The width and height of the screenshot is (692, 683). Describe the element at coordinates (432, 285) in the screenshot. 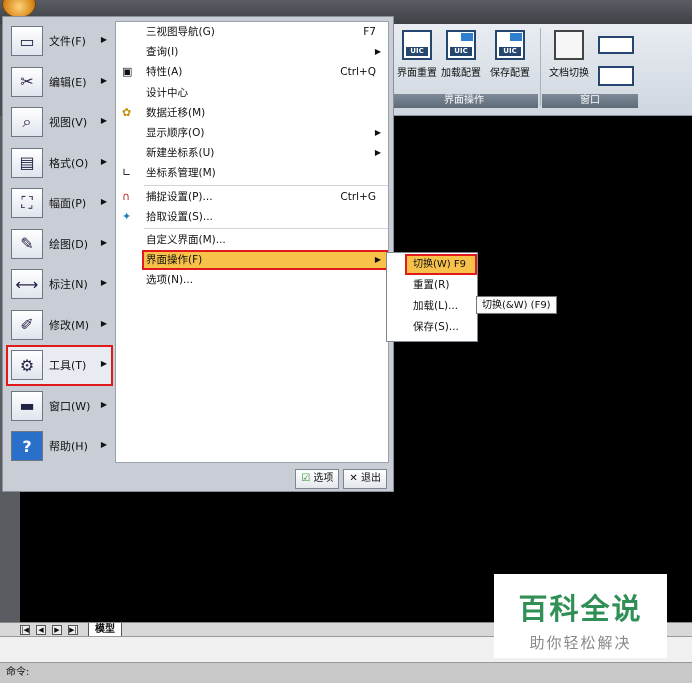

I see `menu-item-reset: 重置(R)` at that location.